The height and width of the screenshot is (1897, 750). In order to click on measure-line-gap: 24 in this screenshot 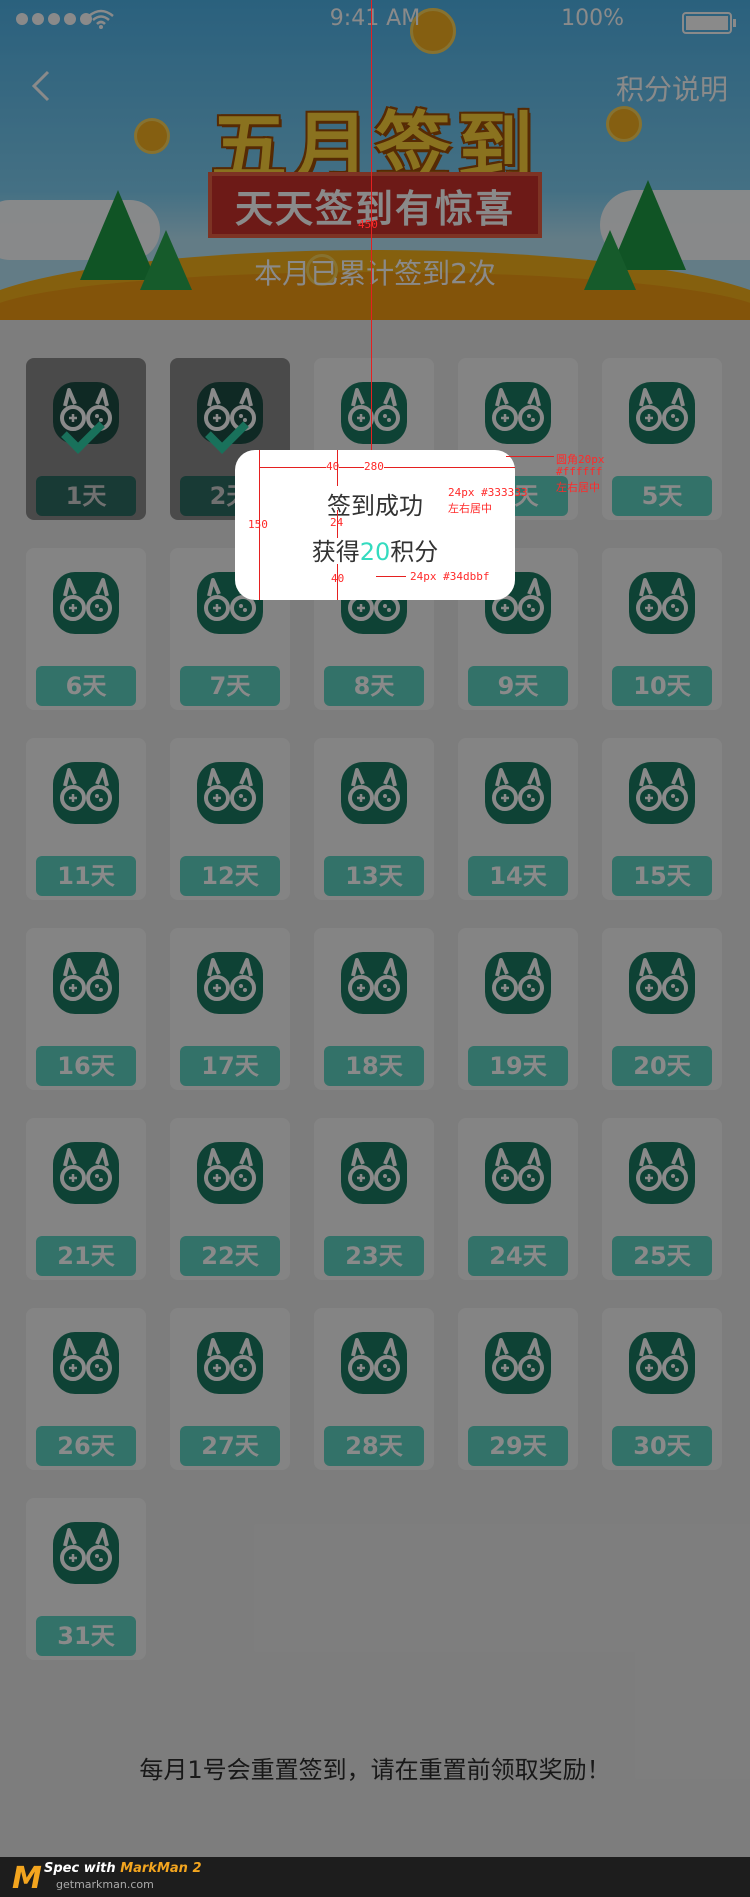, I will do `click(337, 522)`.